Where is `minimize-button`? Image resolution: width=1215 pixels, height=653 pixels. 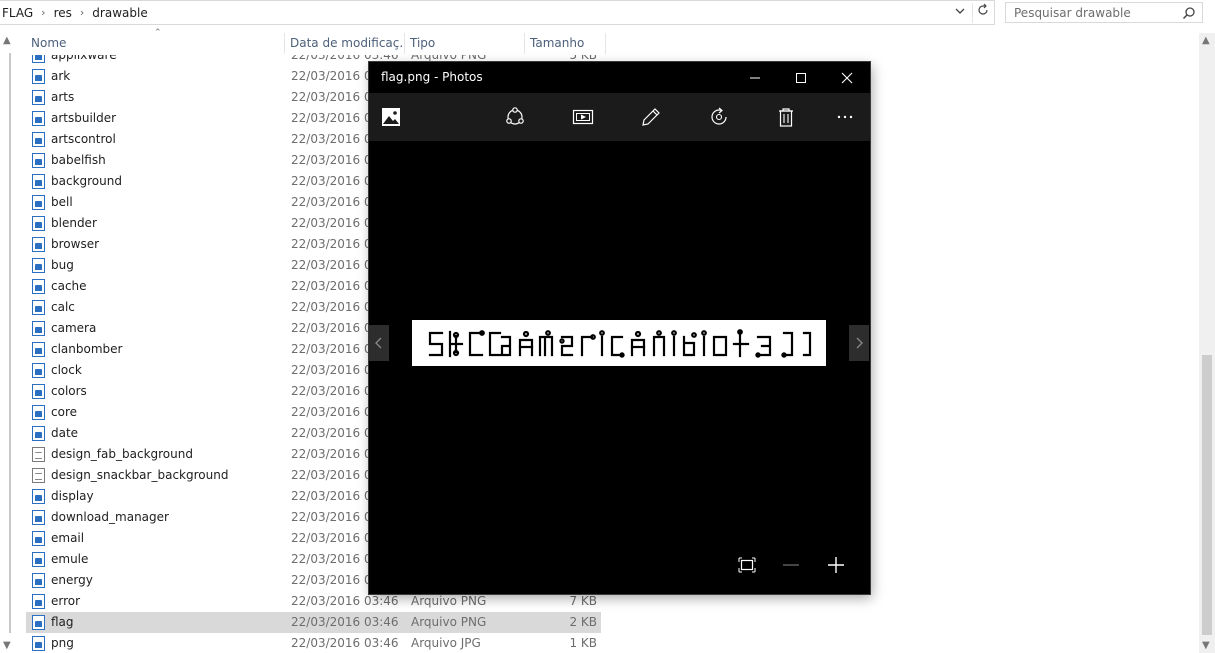
minimize-button is located at coordinates (755, 77).